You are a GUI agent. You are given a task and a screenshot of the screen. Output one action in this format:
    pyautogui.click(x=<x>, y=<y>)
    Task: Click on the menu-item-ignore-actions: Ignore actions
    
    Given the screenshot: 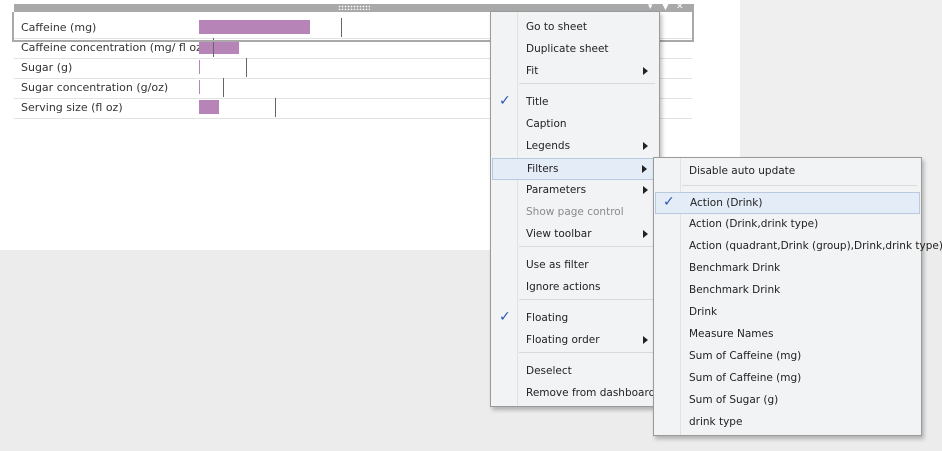 What is the action you would take?
    pyautogui.click(x=575, y=288)
    